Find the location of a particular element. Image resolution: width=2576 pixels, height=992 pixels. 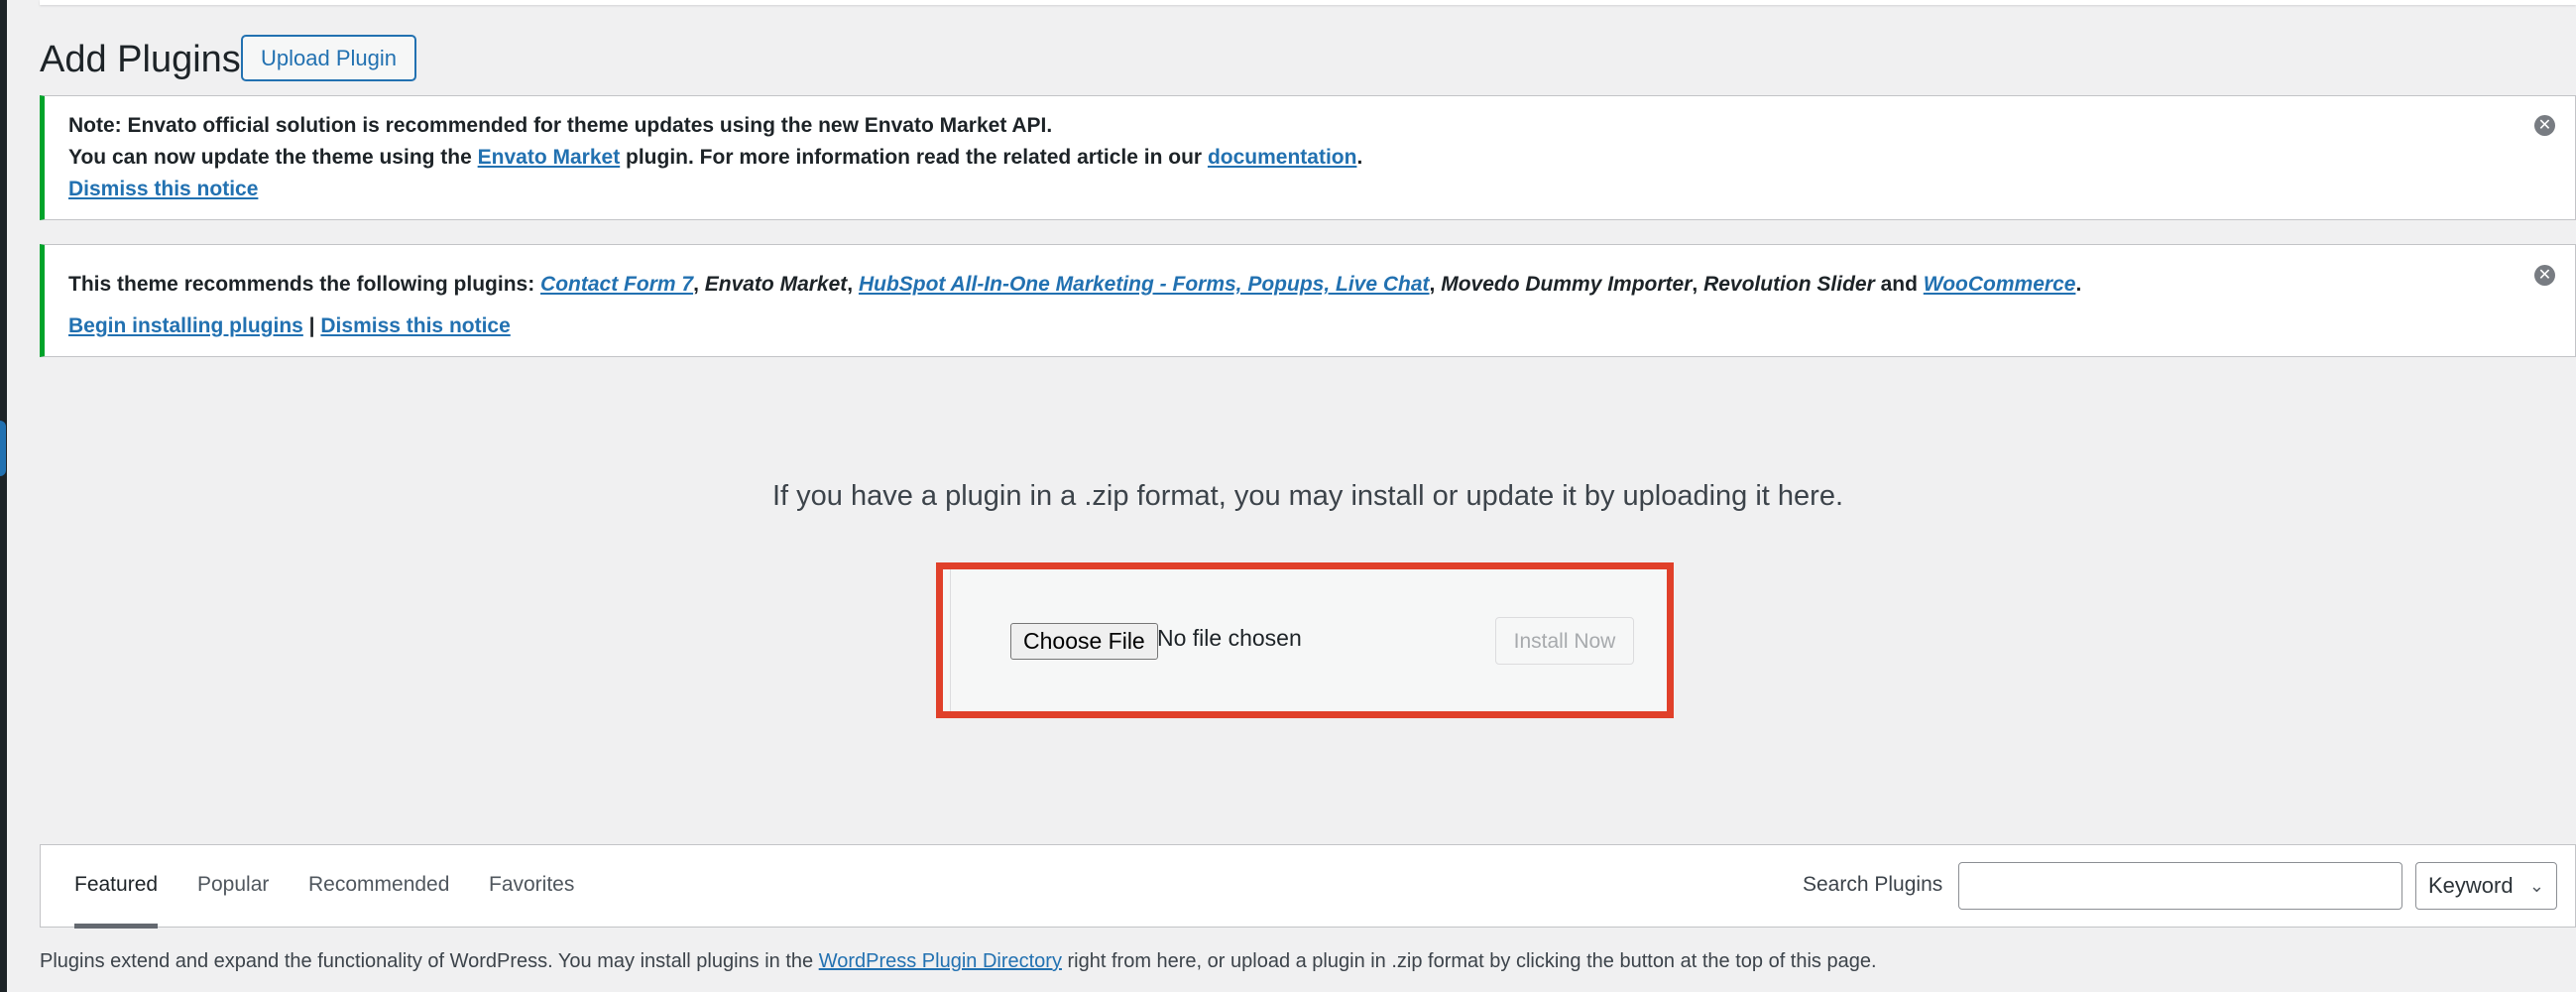

recommended-plugin-envato-market: Envato Market is located at coordinates (776, 284).